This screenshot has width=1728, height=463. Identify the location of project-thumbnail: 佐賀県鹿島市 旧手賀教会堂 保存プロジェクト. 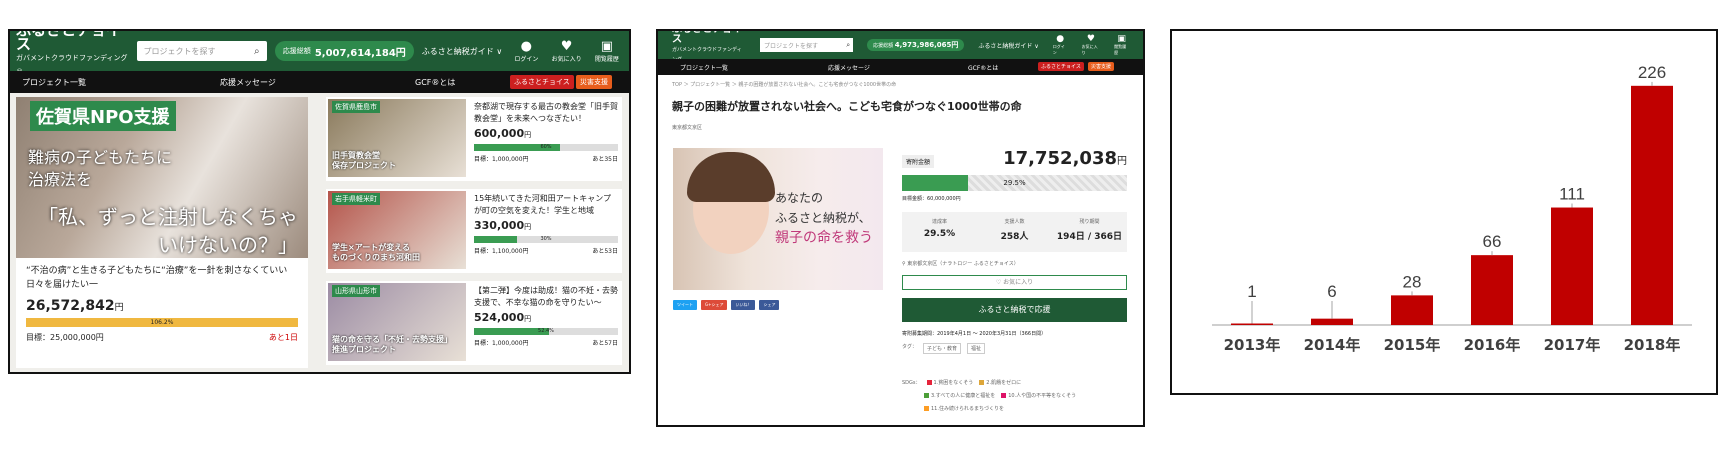
(397, 138).